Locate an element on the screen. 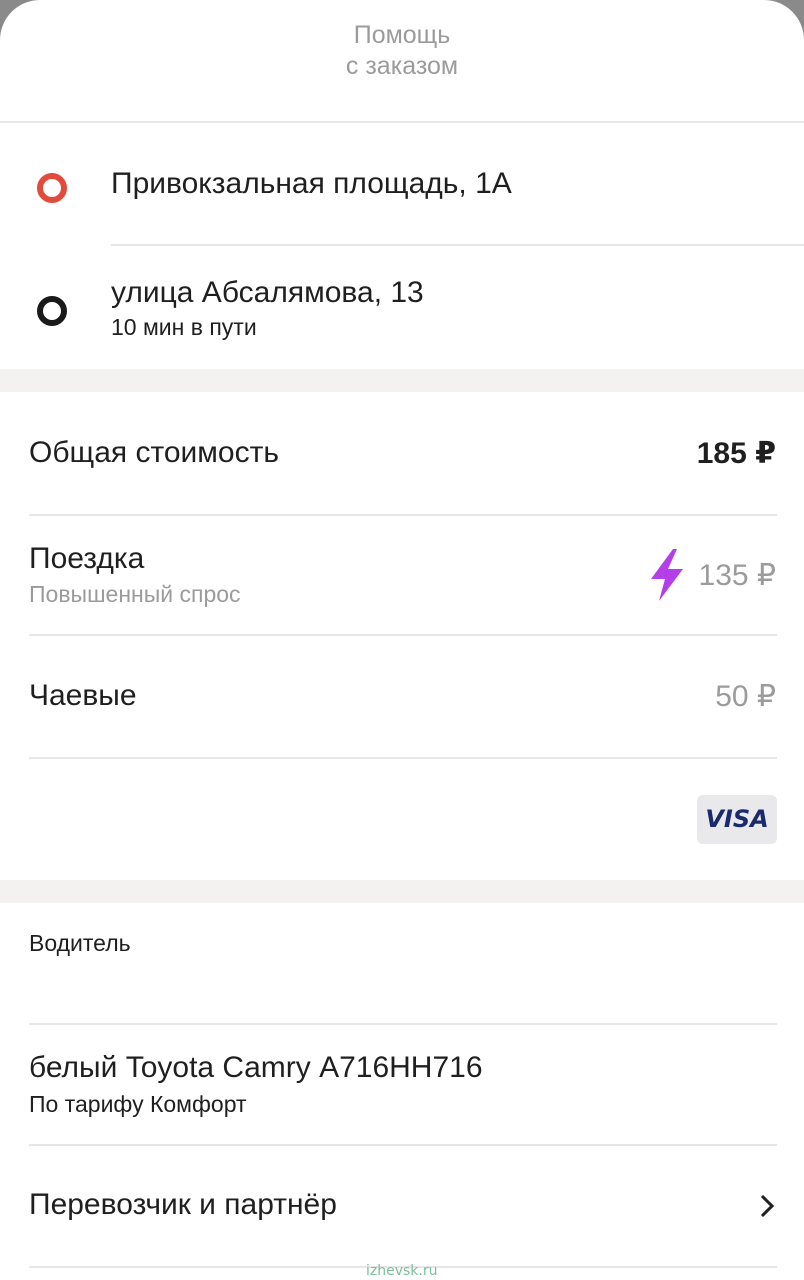 The height and width of the screenshot is (1280, 804). pickup-dot-icon is located at coordinates (52, 188).